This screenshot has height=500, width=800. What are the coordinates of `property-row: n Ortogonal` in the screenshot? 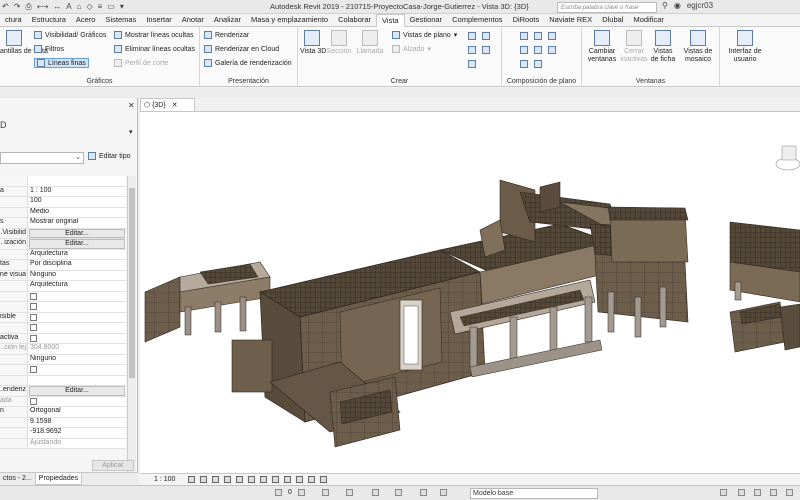 It's located at (63, 412).